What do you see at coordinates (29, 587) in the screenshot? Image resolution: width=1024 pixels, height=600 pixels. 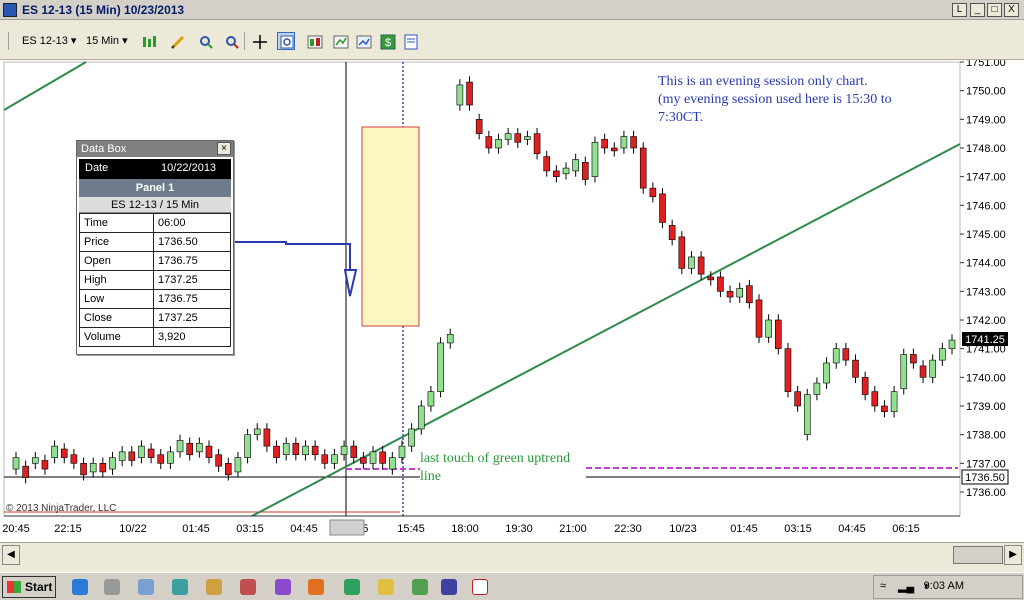 I see `start-button: Start` at bounding box center [29, 587].